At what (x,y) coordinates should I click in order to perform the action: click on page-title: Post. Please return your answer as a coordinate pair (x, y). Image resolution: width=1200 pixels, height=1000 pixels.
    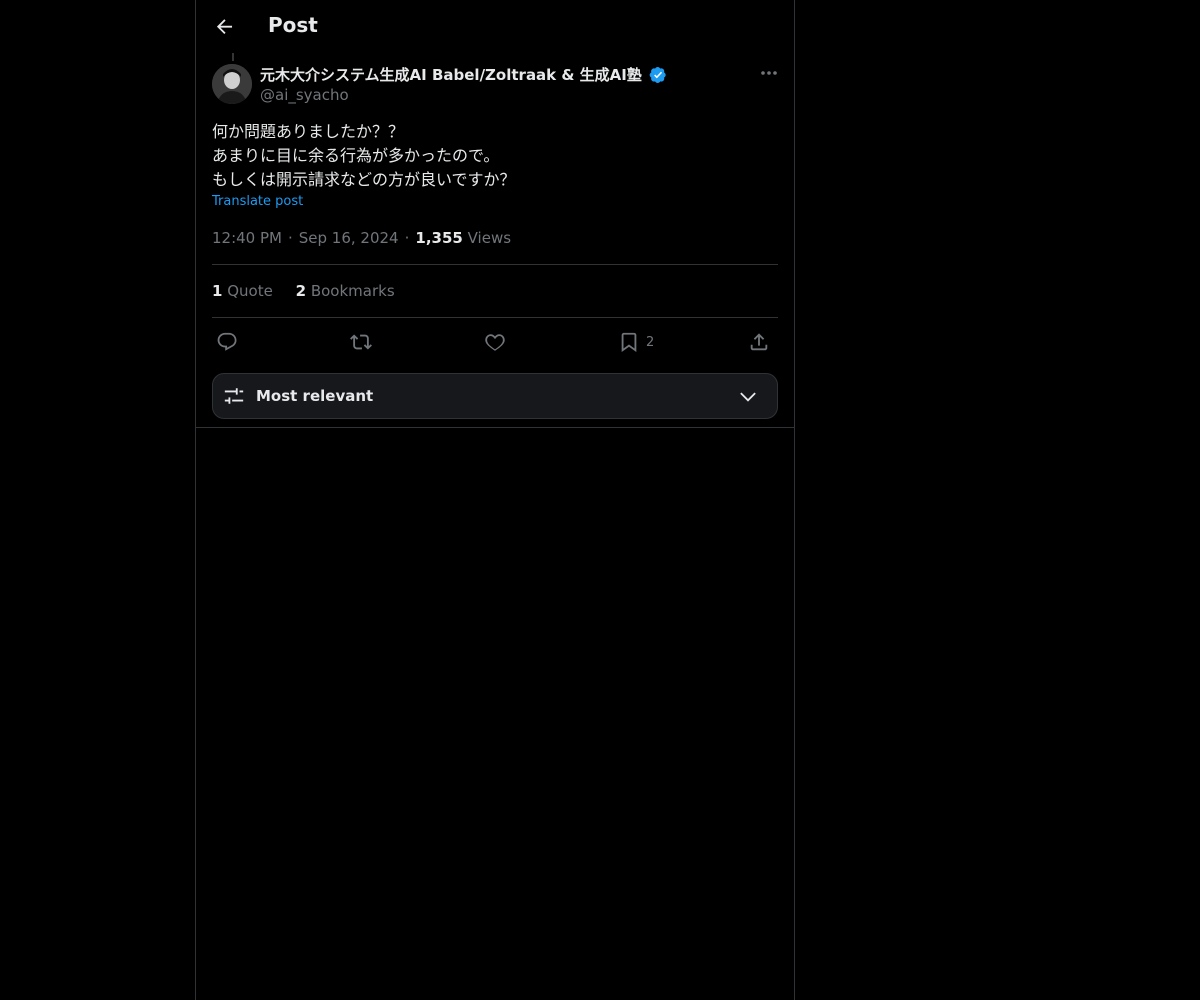
    Looking at the image, I should click on (293, 25).